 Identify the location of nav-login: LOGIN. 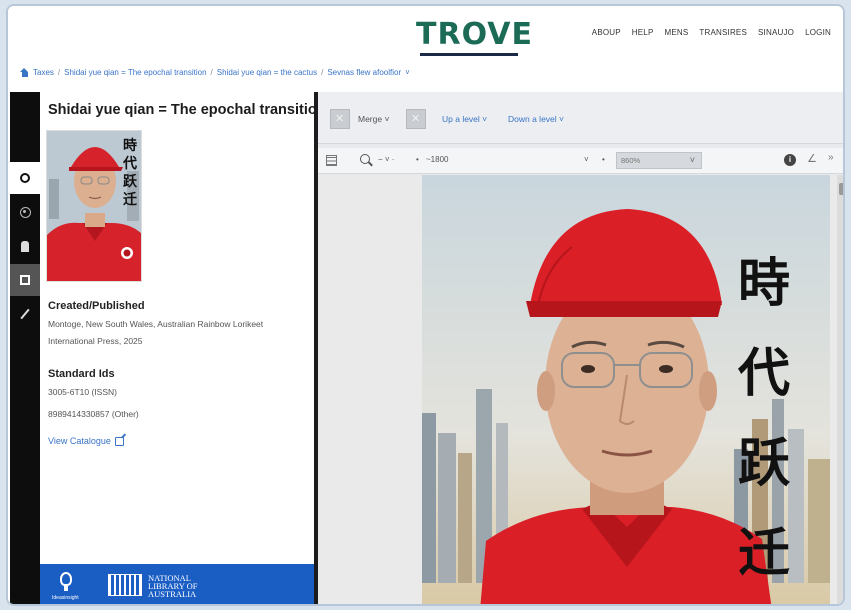
(818, 32).